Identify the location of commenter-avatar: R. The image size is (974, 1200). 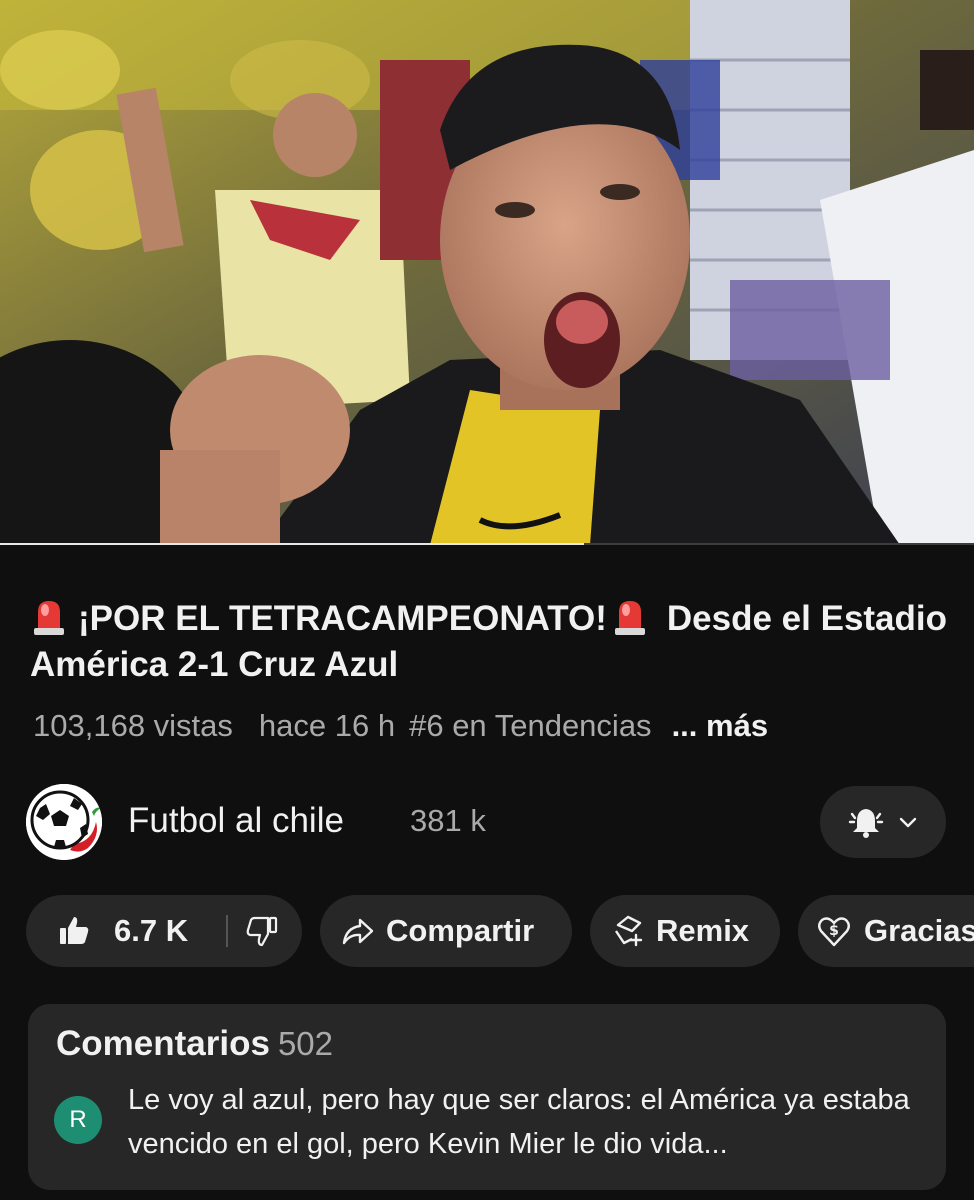
(78, 1120).